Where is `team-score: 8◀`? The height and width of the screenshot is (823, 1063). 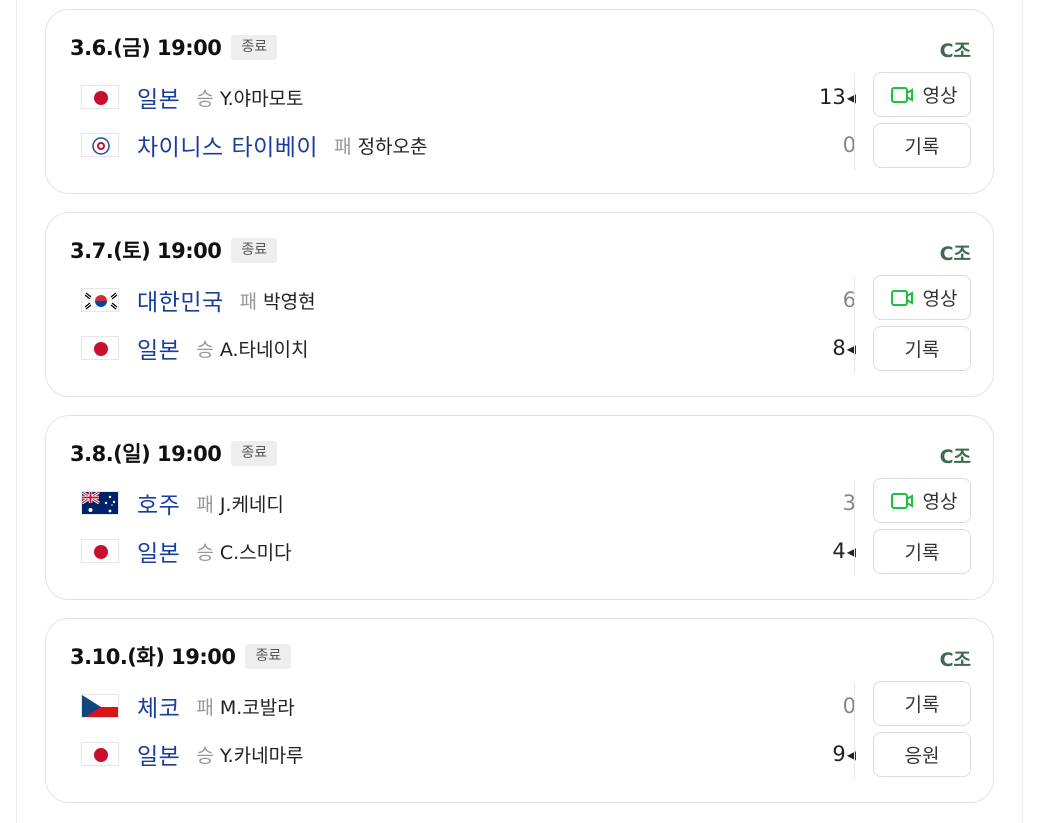
team-score: 8◀ is located at coordinates (844, 348).